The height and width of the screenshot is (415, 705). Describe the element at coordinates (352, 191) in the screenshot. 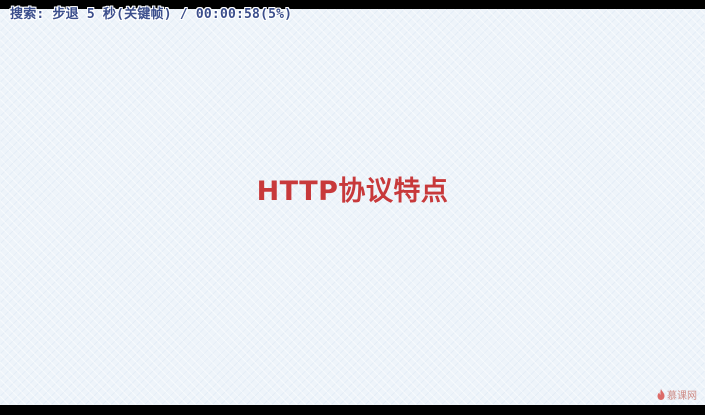

I see `slide-title: HTTP协议特点` at that location.